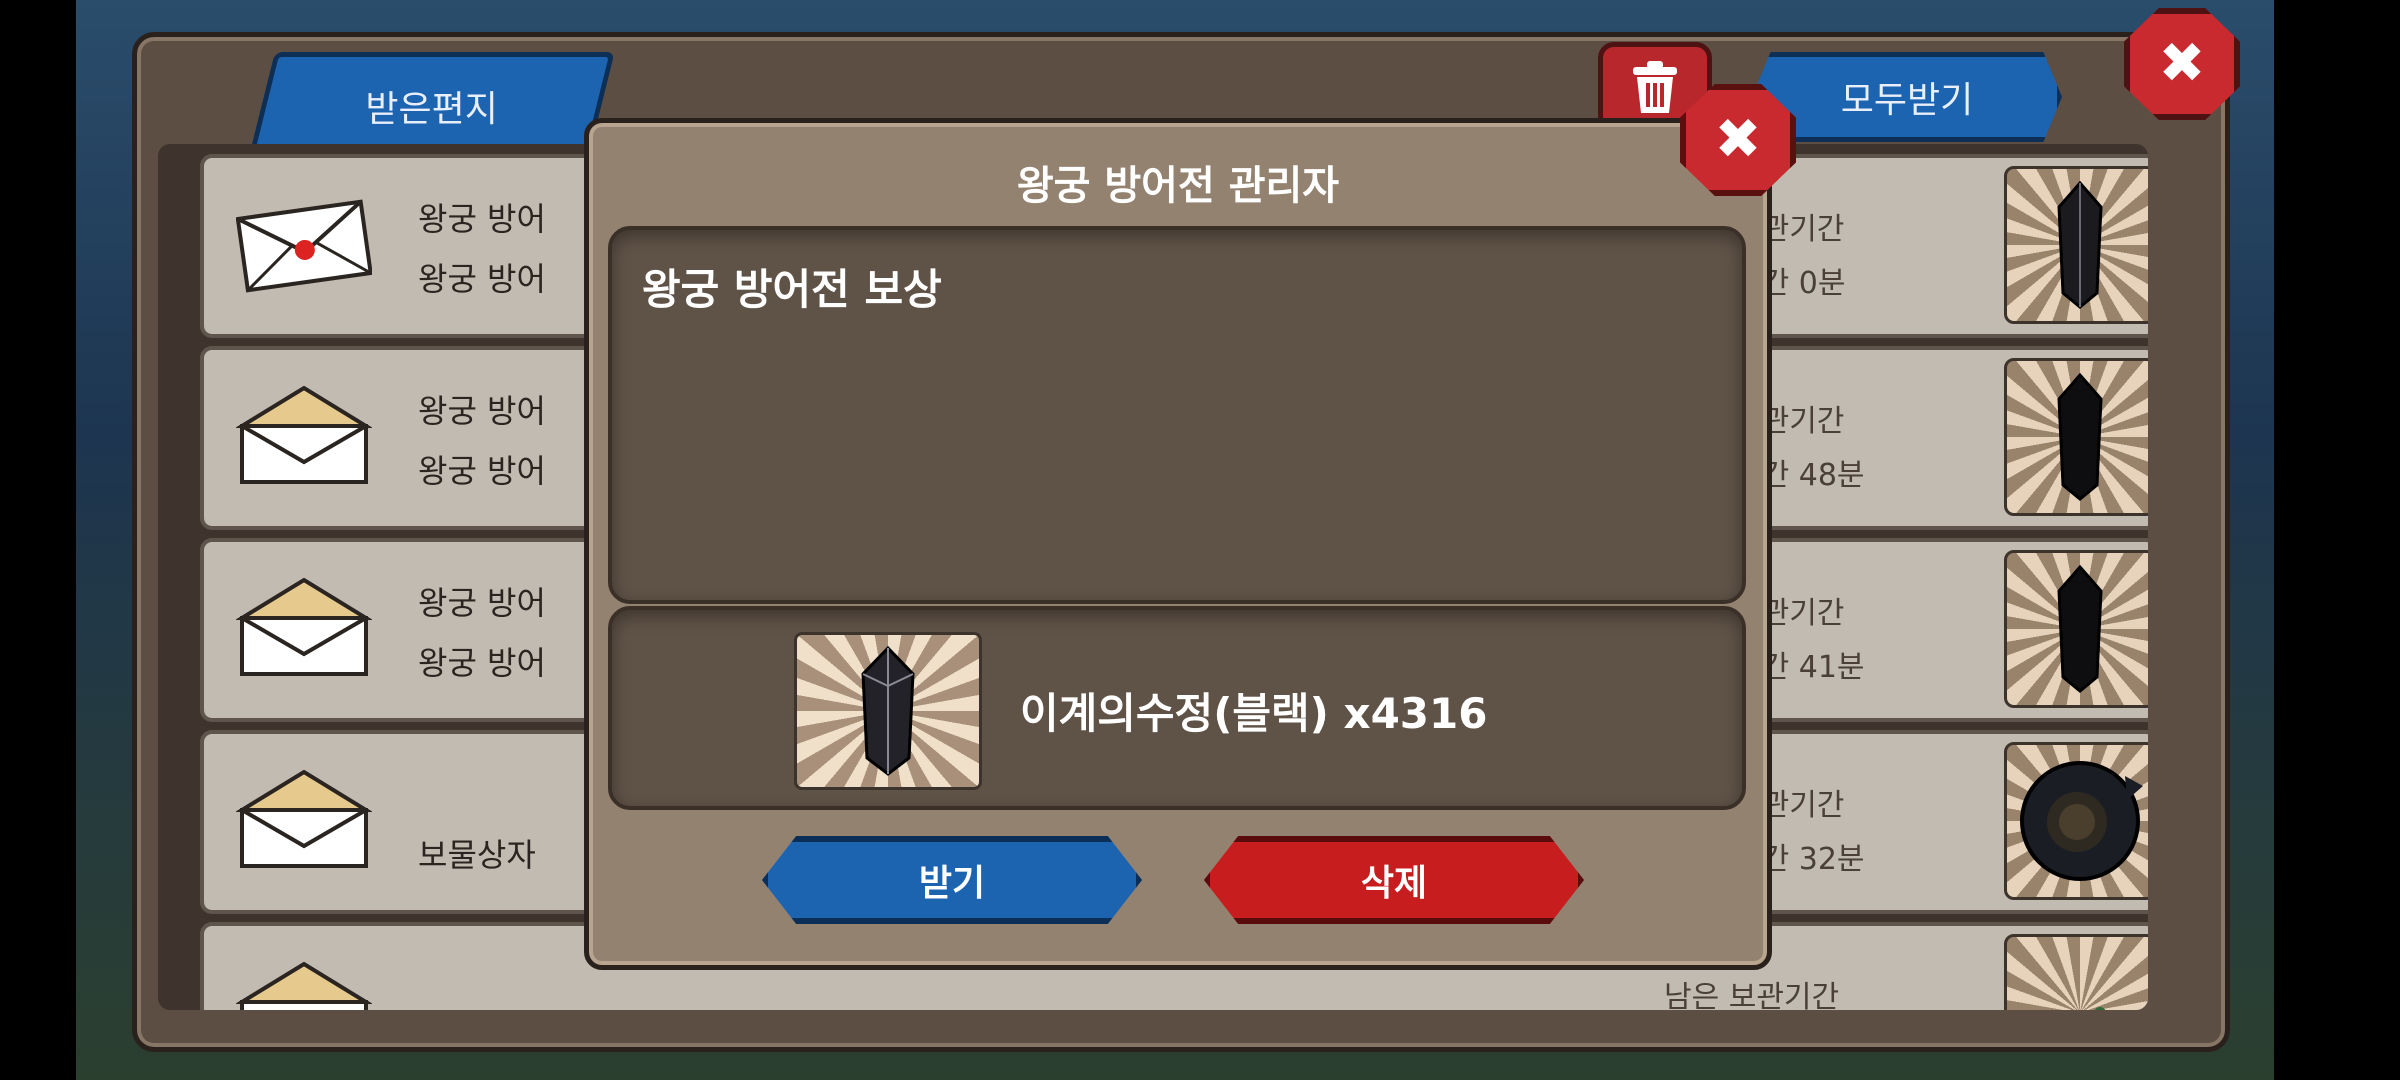 The width and height of the screenshot is (2400, 1080). What do you see at coordinates (304, 246) in the screenshot?
I see `sealed-envelope-icon` at bounding box center [304, 246].